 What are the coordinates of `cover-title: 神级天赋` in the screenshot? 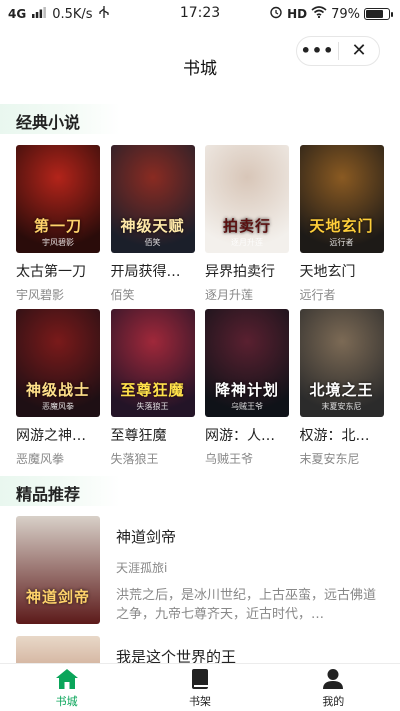 It's located at (152, 226).